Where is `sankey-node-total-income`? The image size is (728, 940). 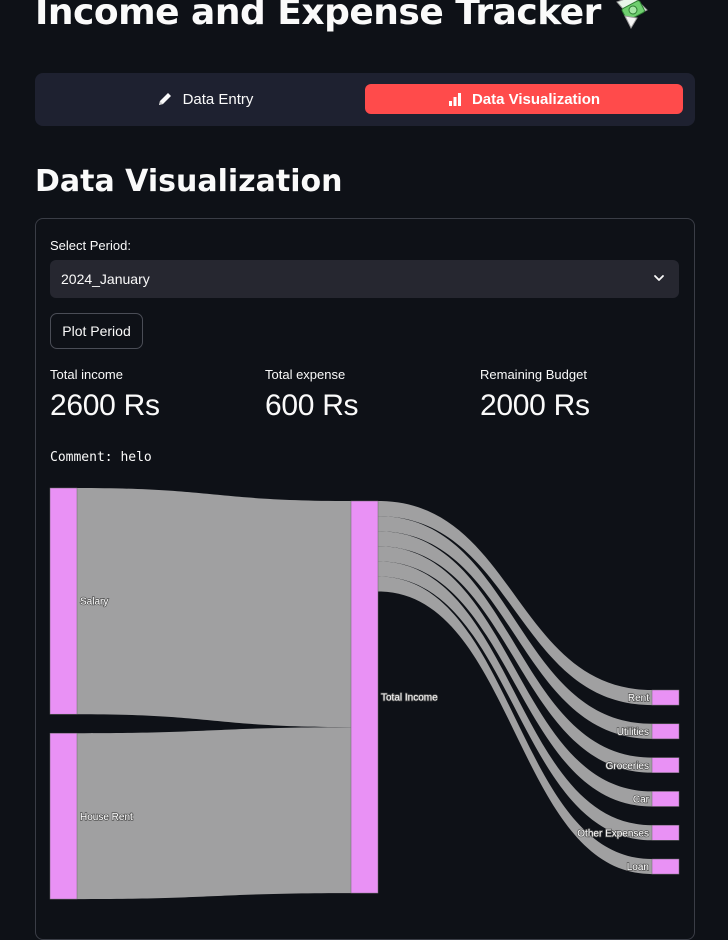 sankey-node-total-income is located at coordinates (364, 697).